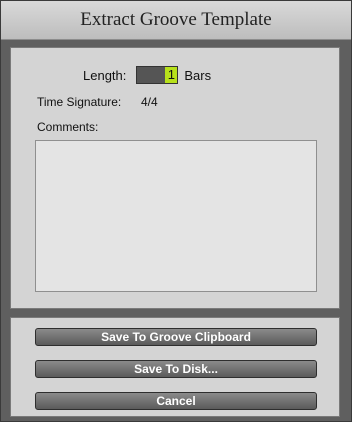  I want to click on length-value: 1, so click(171, 75).